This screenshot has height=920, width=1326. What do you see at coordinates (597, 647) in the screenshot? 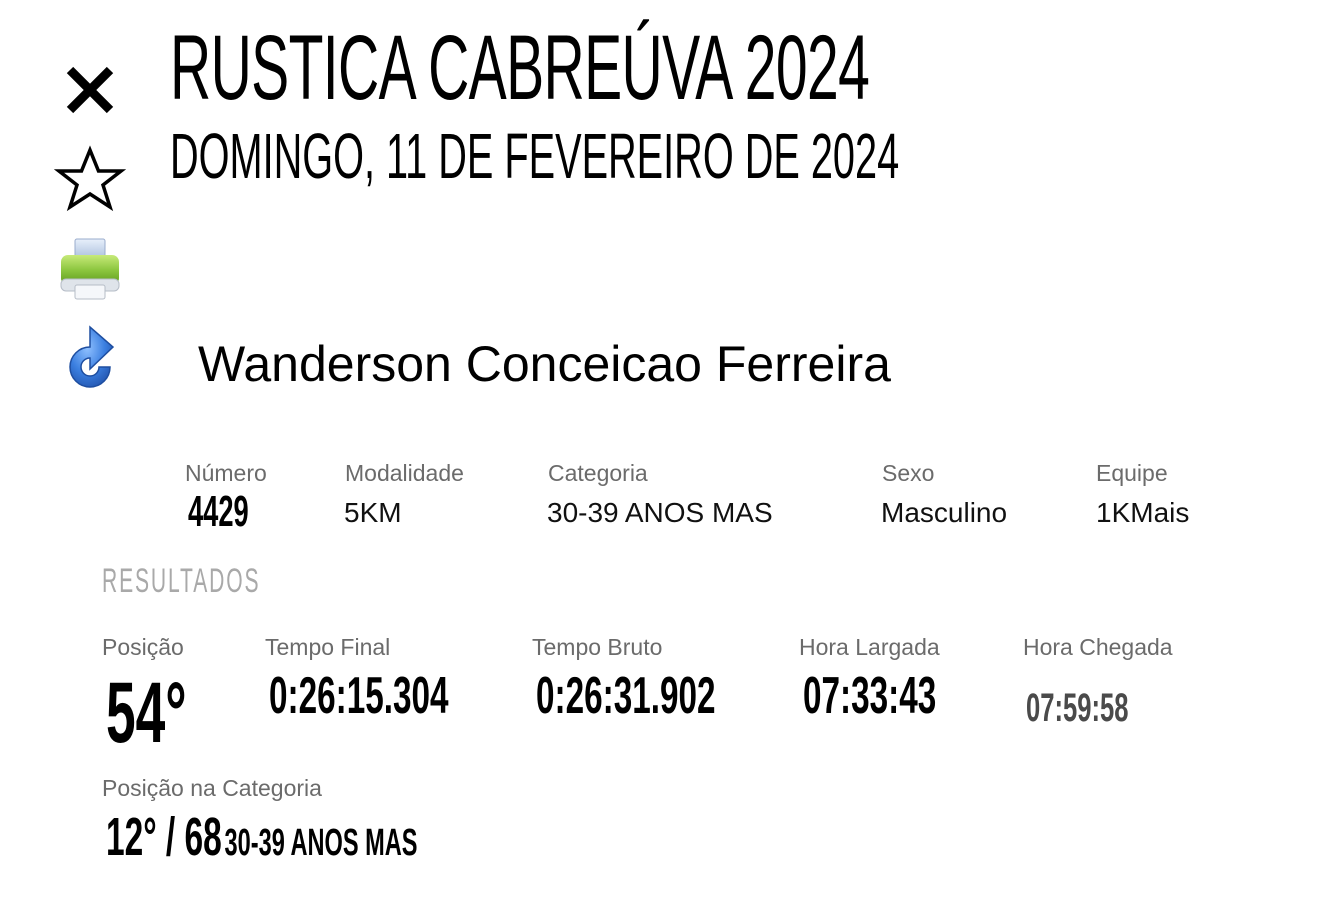
I see `tempo-bruto-label: Tempo Bruto` at bounding box center [597, 647].